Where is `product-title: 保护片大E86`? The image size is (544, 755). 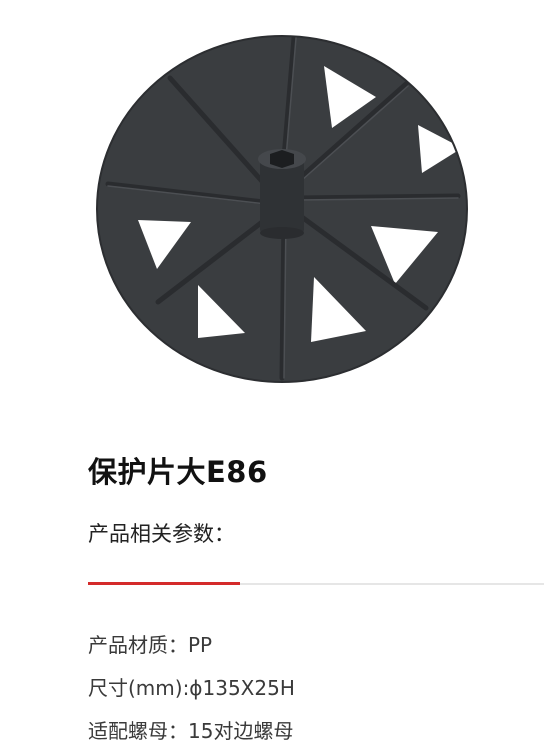
product-title: 保护片大E86 is located at coordinates (178, 472).